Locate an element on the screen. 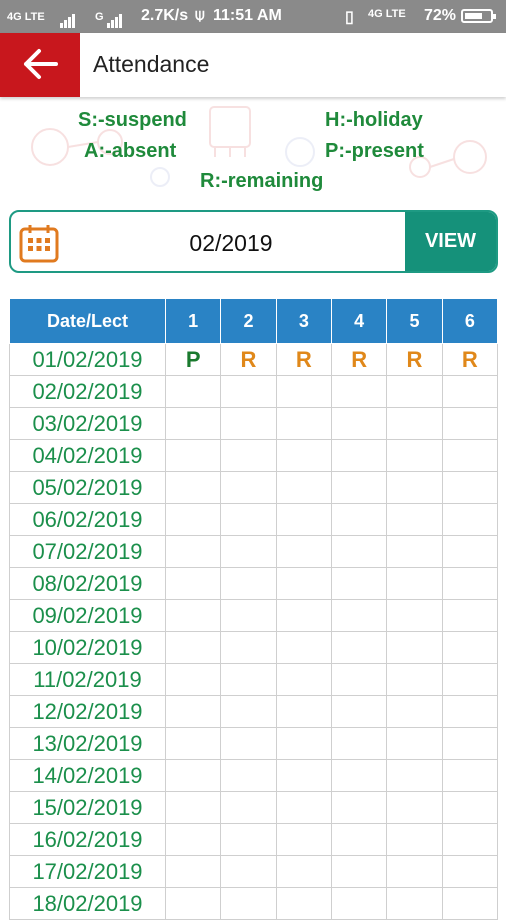 This screenshot has height=920, width=506. date-cell: 03/02/2019 is located at coordinates (87, 423).